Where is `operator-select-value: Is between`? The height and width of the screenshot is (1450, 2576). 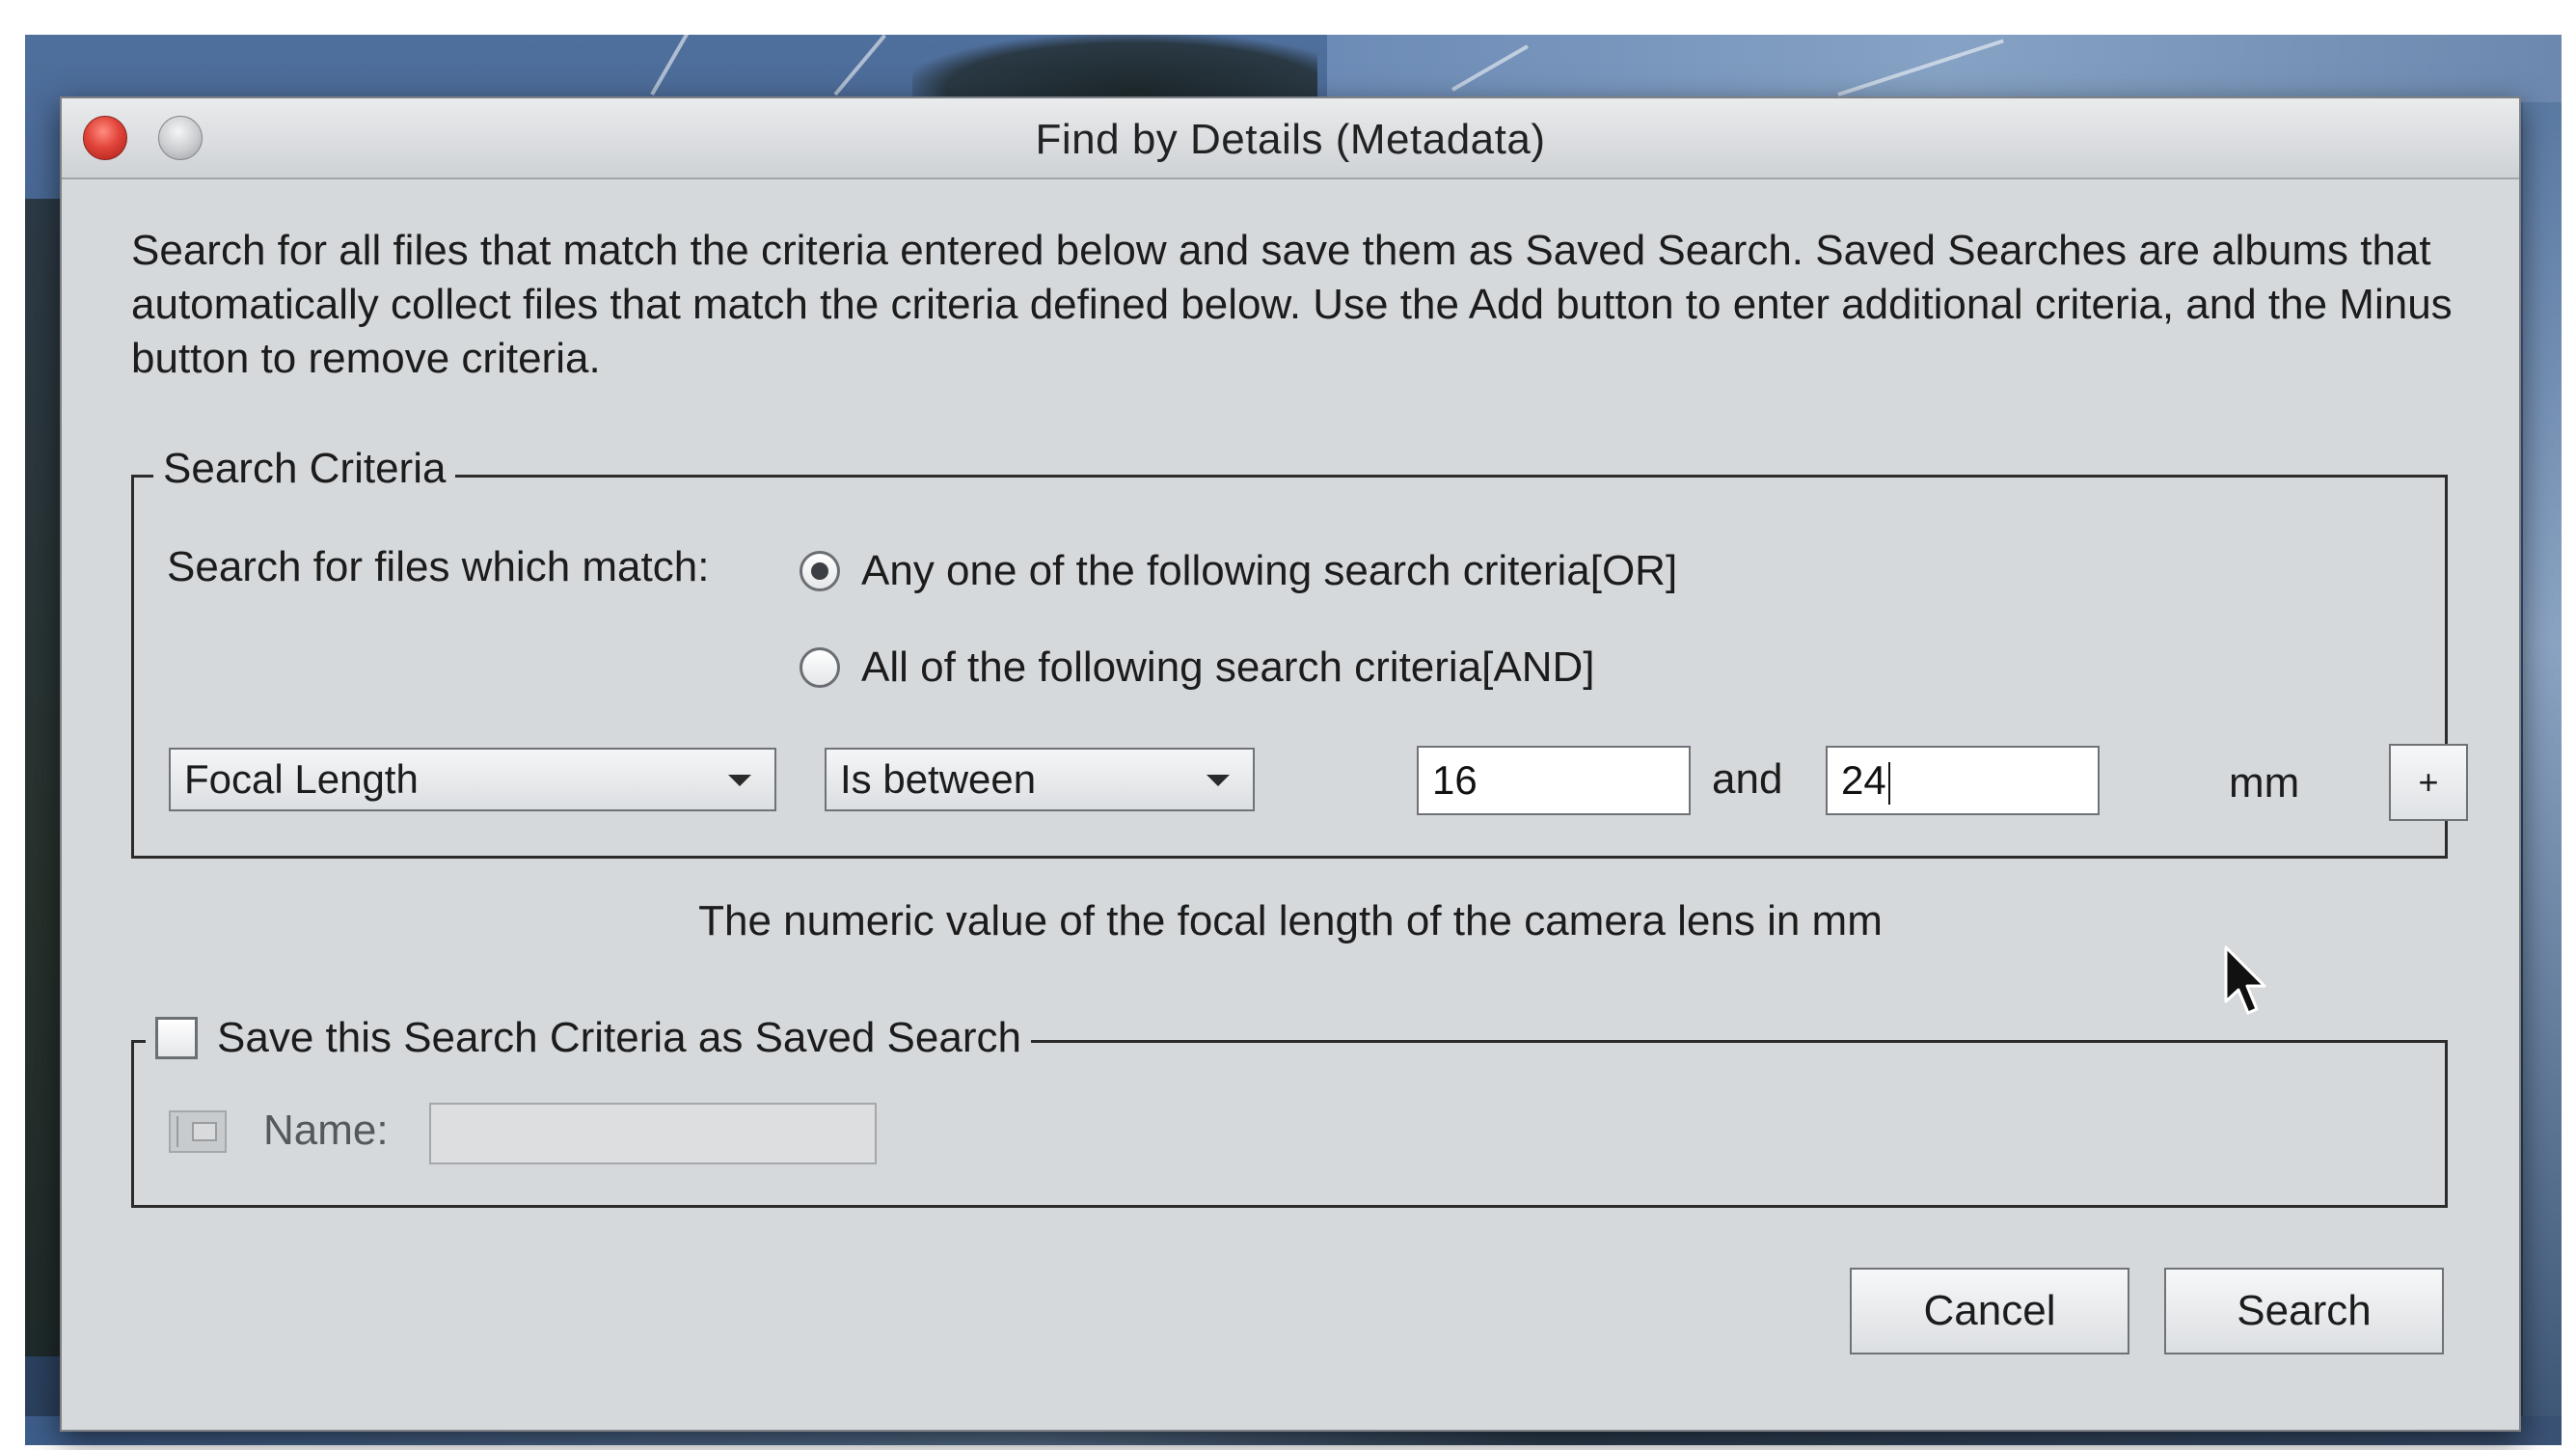
operator-select-value: Is between is located at coordinates (938, 779).